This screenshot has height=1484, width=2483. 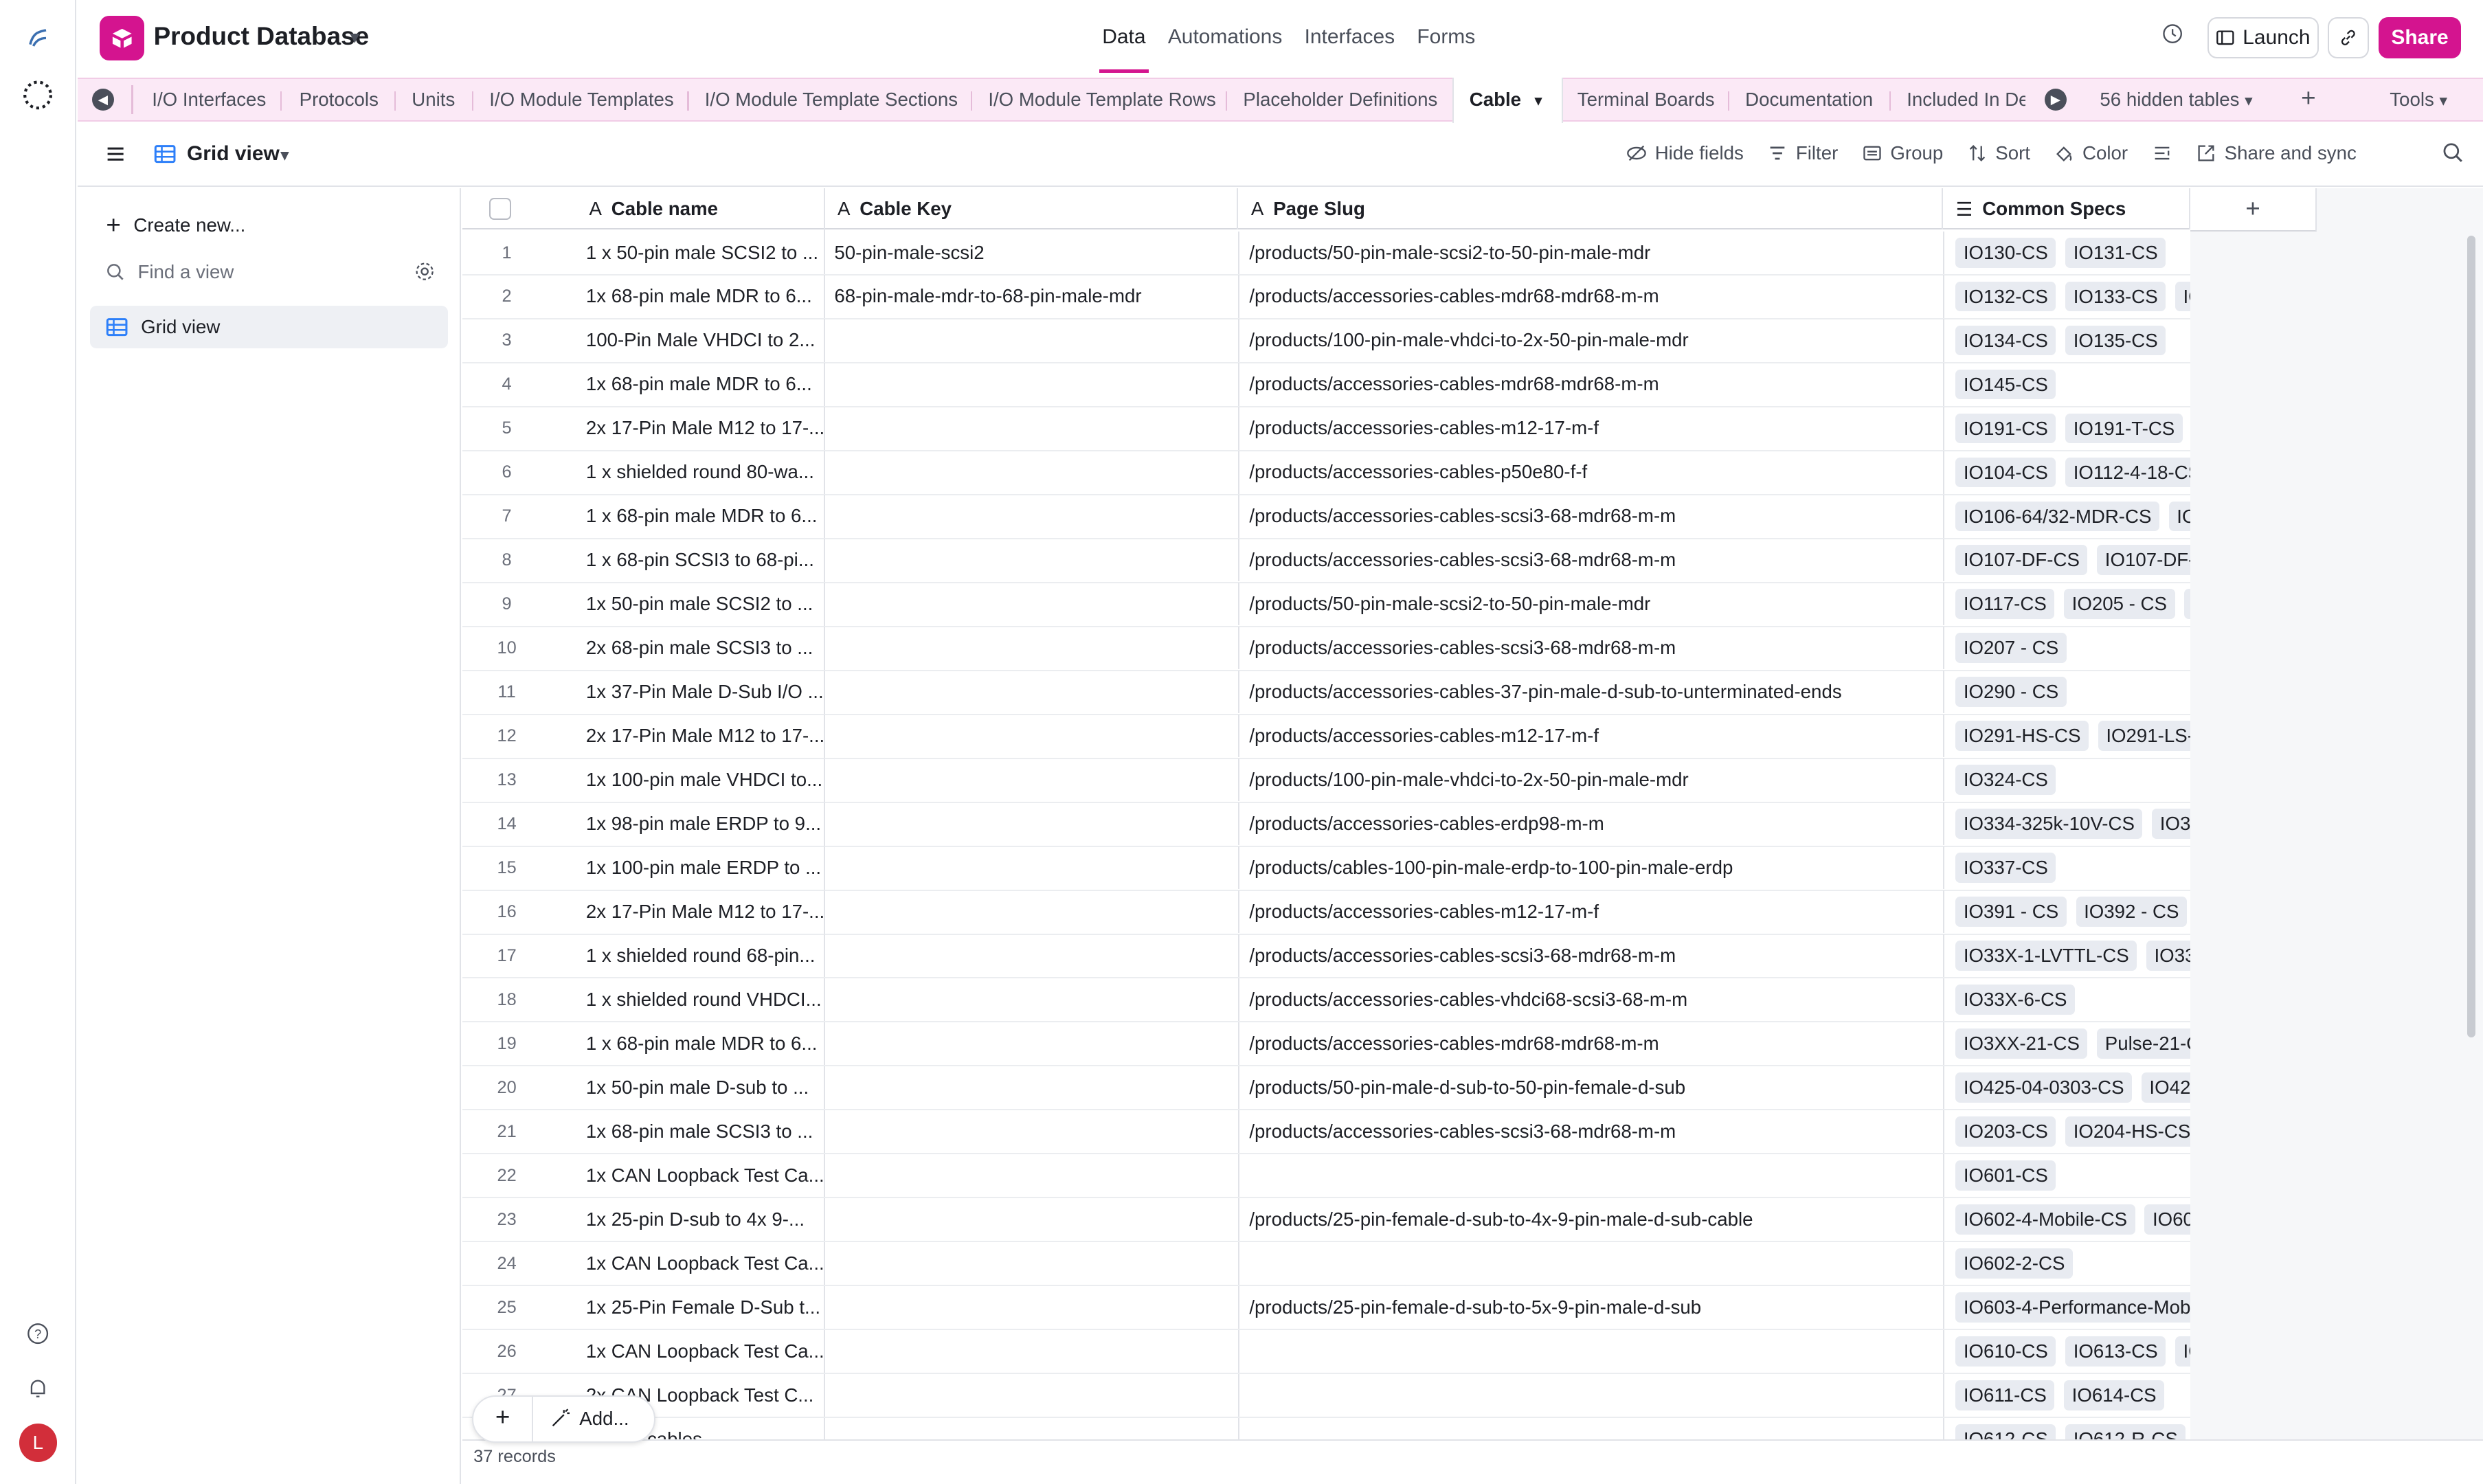 I want to click on linked-record-pill: IO204-HS-CS, so click(x=2127, y=1131).